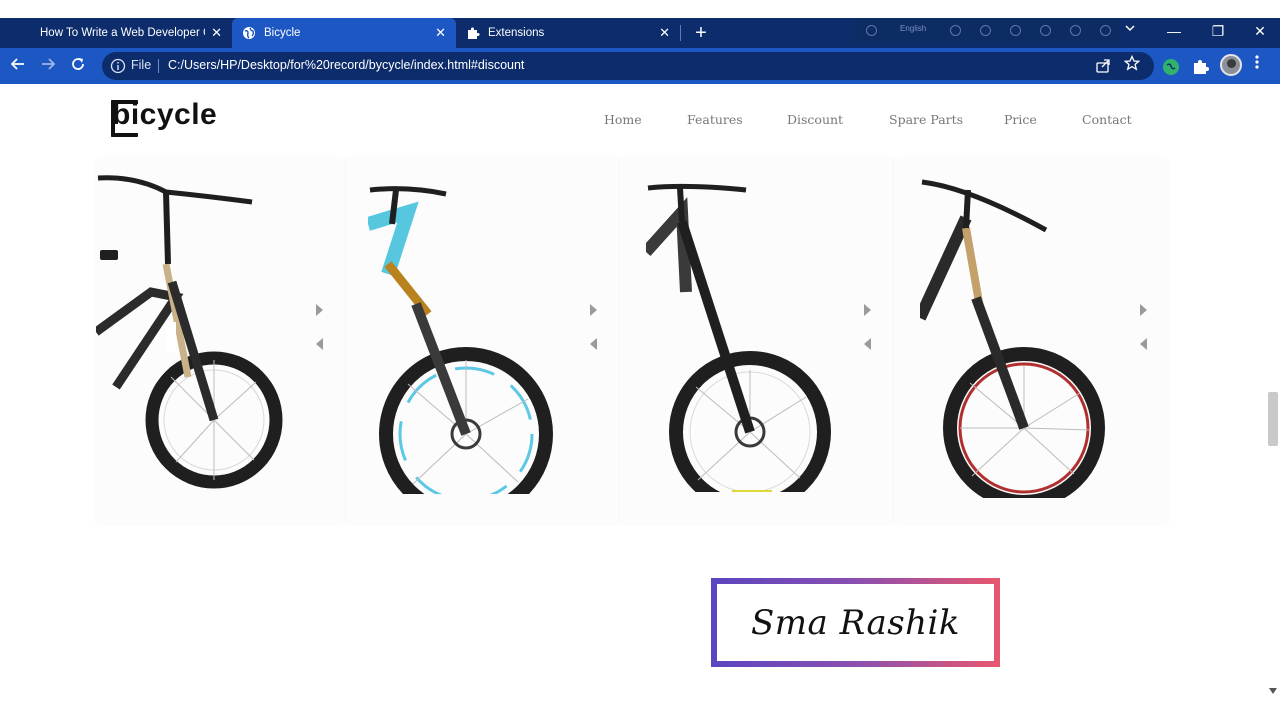  Describe the element at coordinates (815, 119) in the screenshot. I see `nav-discount: Discount` at that location.